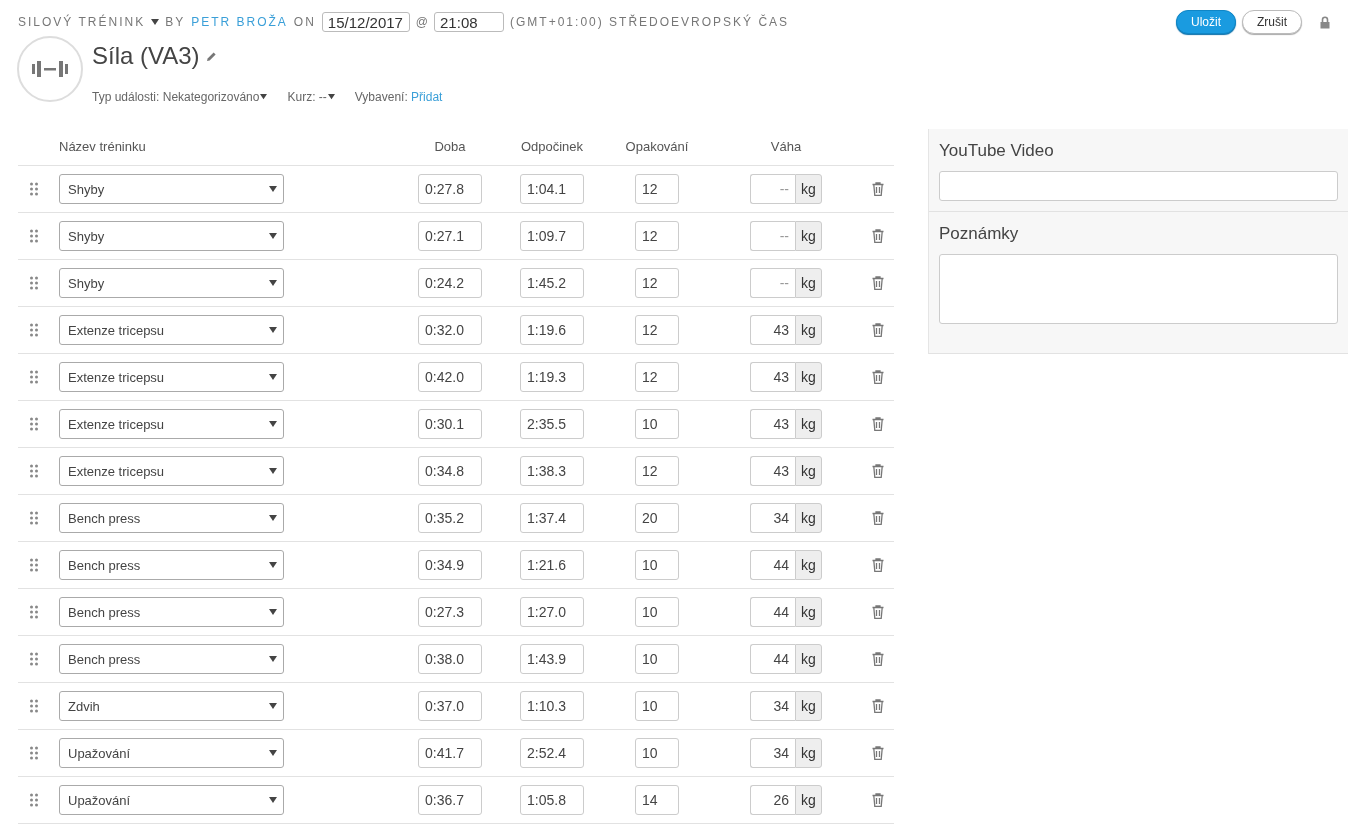  I want to click on rest-field: 1:04.1, so click(552, 189).